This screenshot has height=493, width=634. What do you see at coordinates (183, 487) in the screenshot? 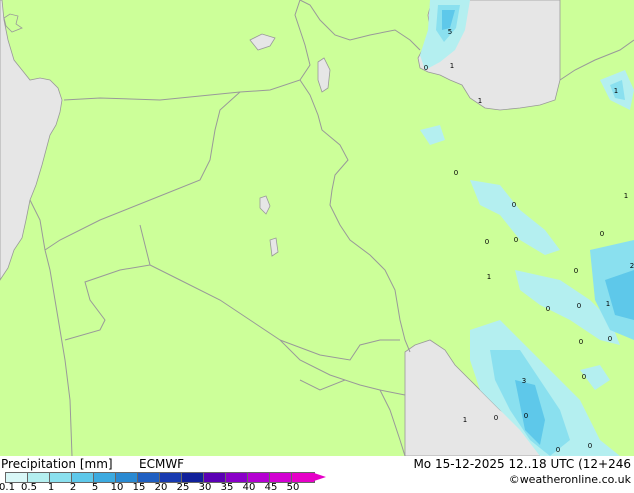
I see `scale-tick-label: 25` at bounding box center [183, 487].